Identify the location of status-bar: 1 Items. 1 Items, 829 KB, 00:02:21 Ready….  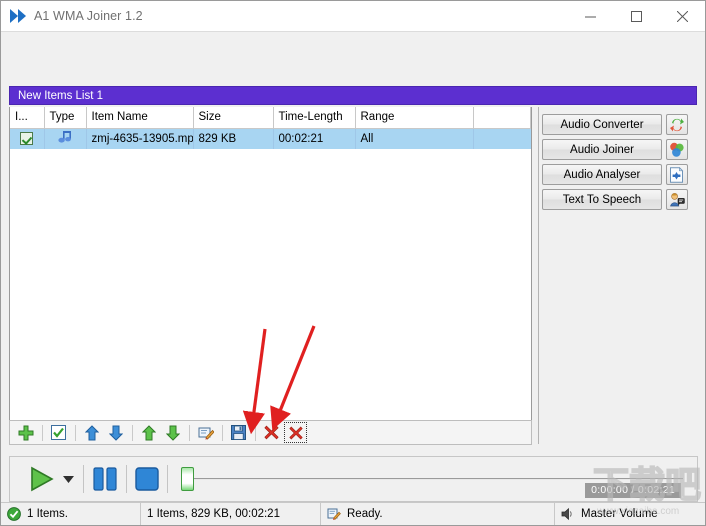
(353, 513).